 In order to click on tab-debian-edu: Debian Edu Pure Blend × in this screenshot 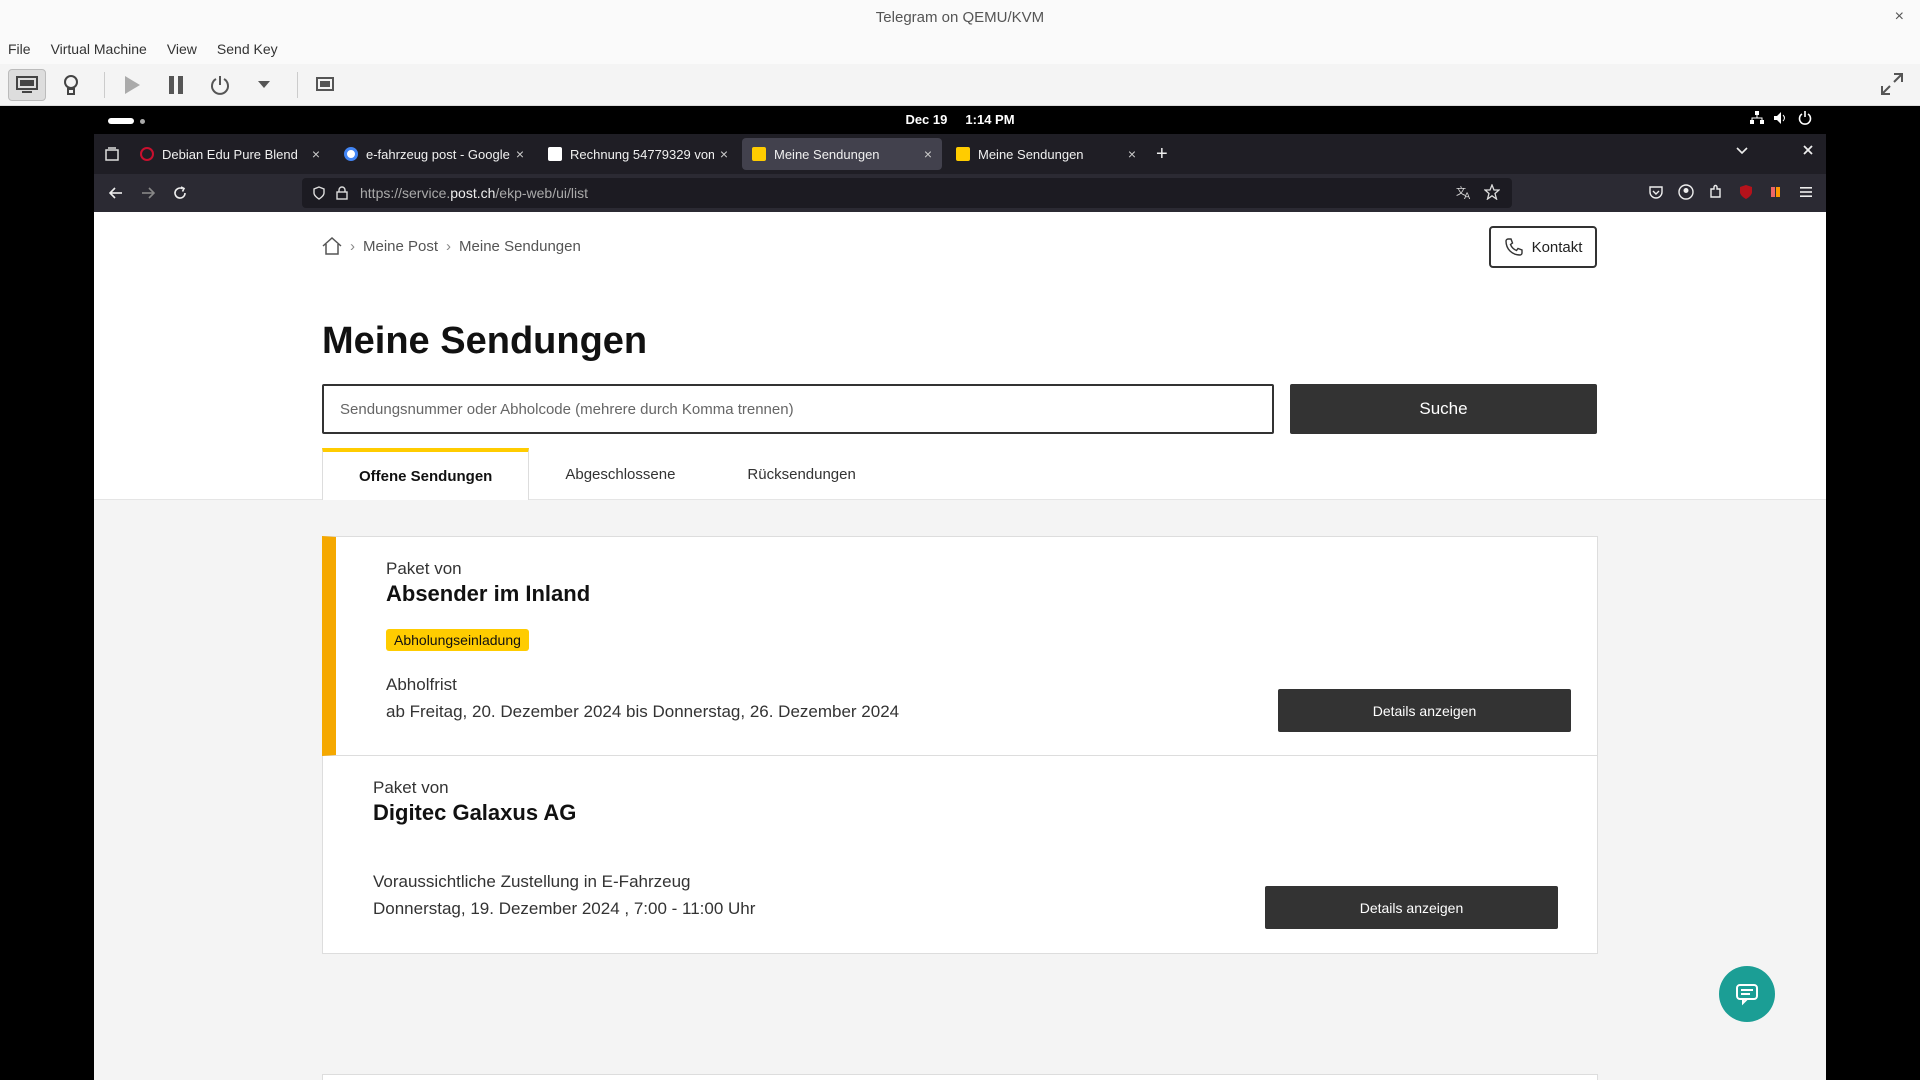, I will do `click(230, 154)`.